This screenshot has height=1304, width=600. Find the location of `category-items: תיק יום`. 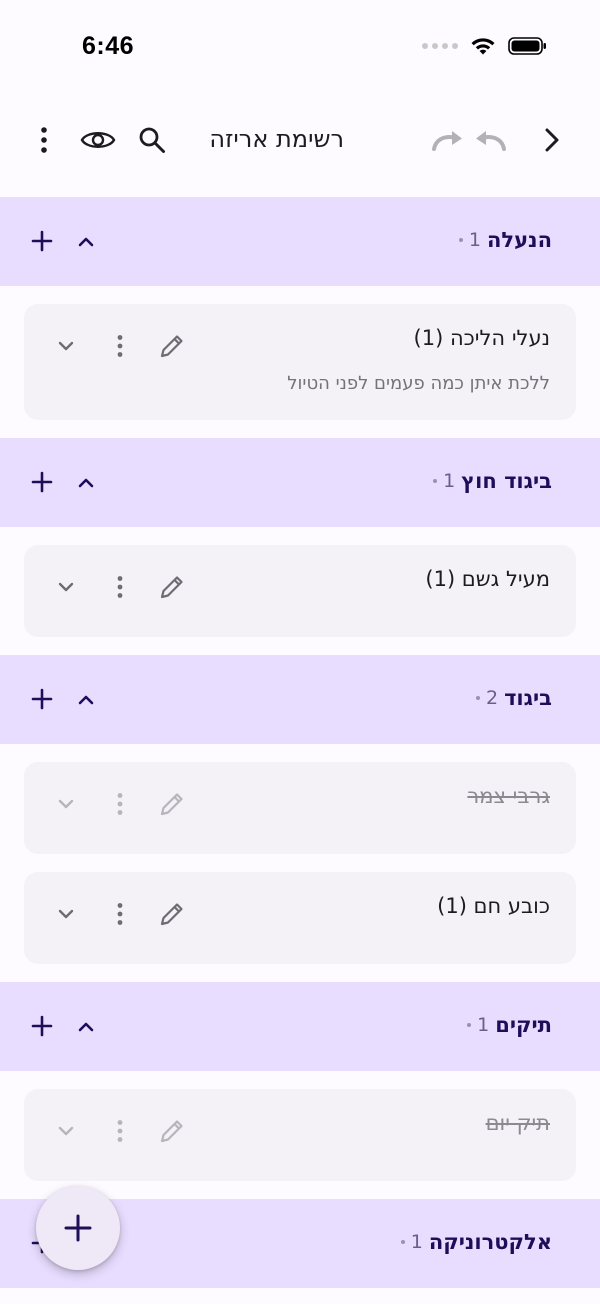

category-items: תיק יום is located at coordinates (300, 1126).